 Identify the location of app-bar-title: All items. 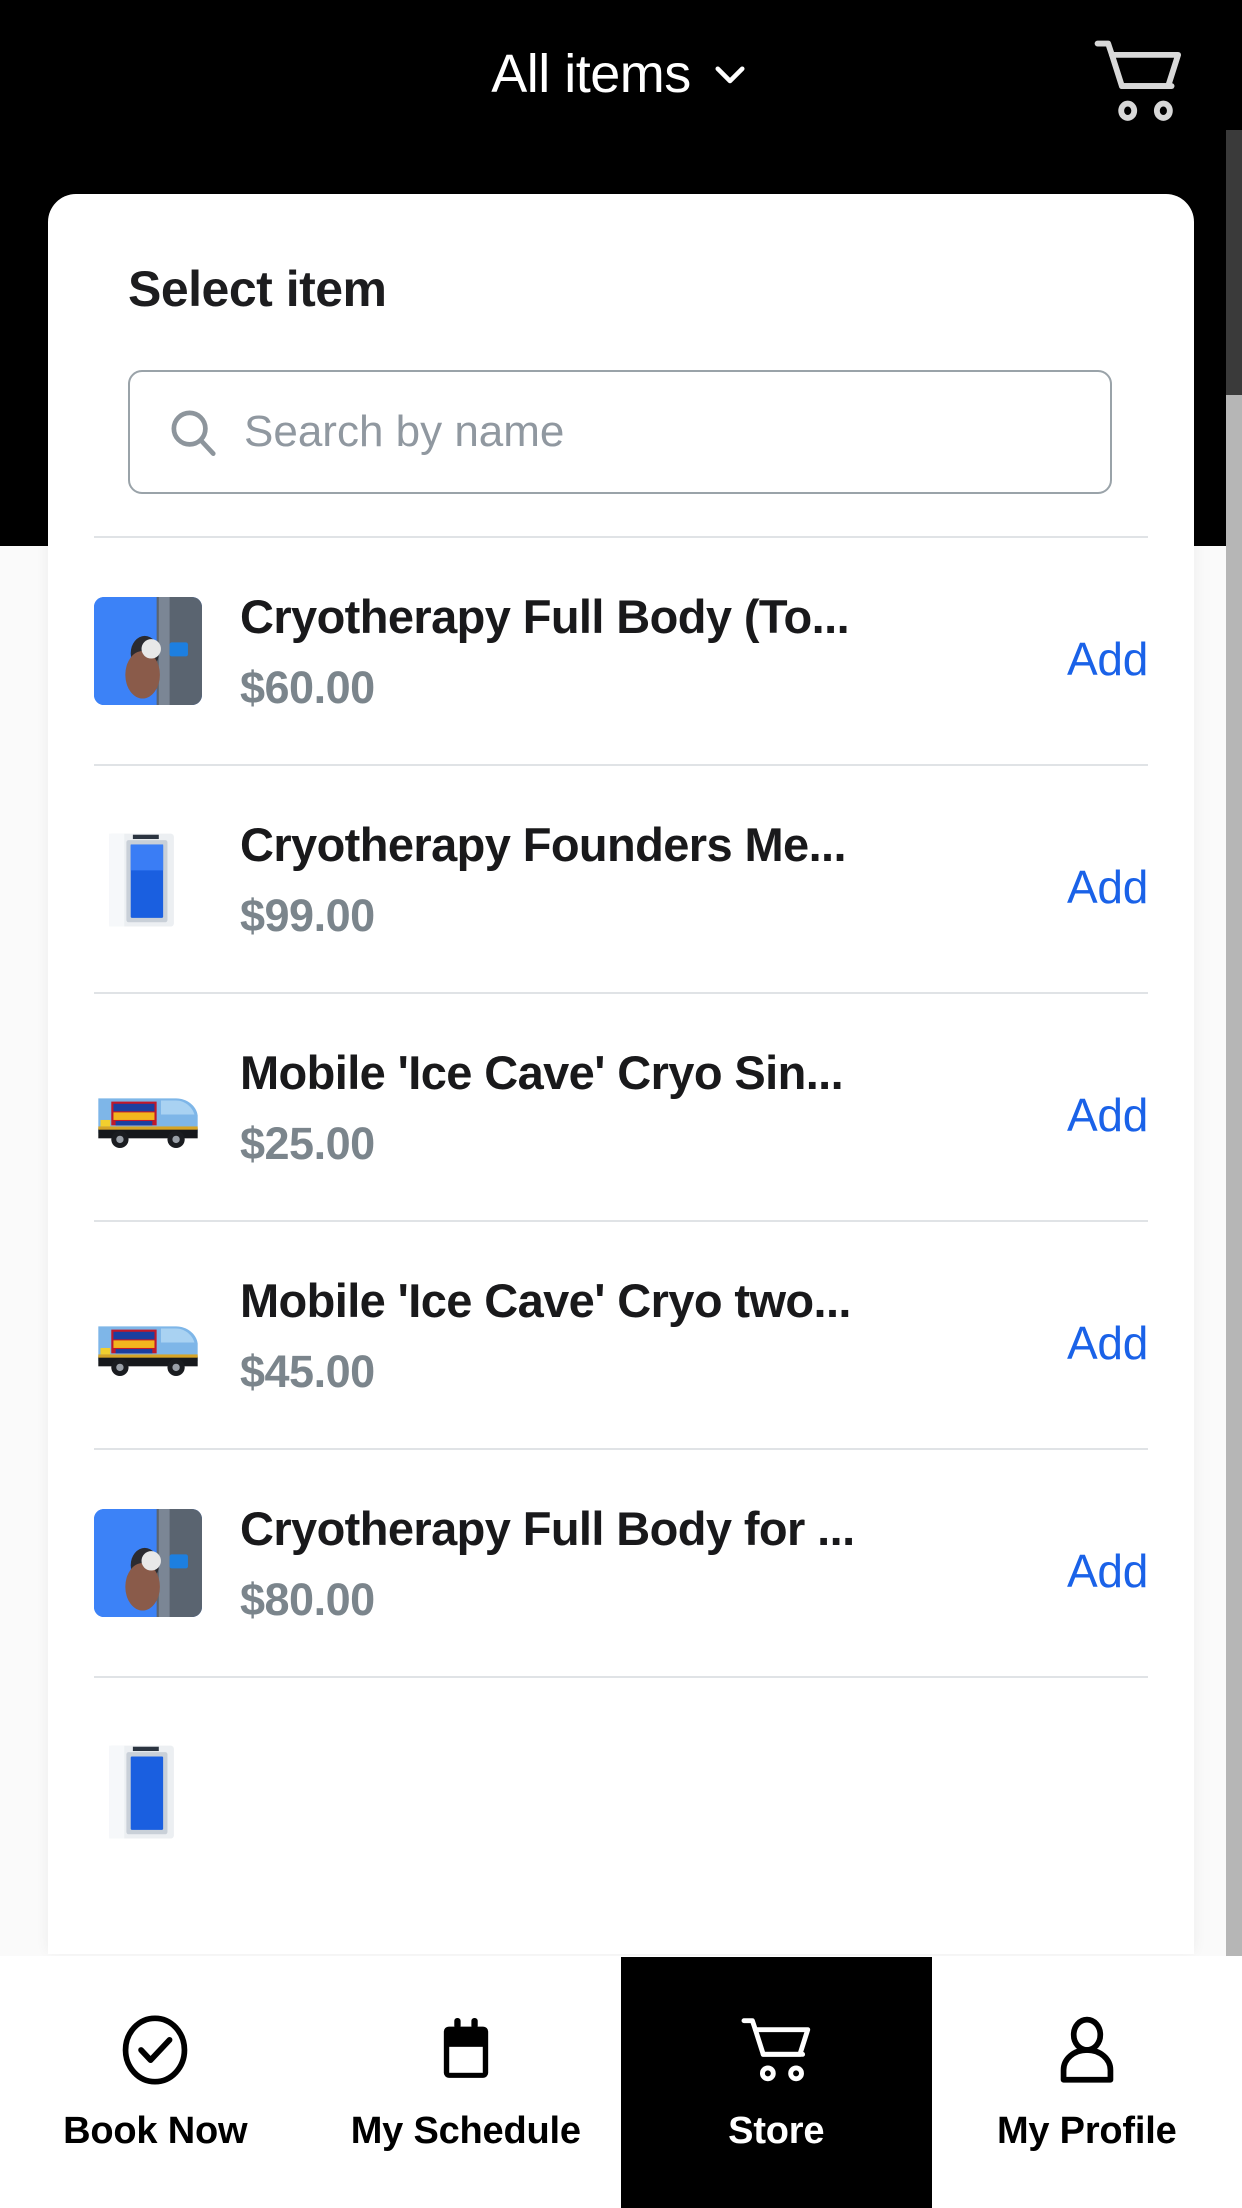
(591, 74).